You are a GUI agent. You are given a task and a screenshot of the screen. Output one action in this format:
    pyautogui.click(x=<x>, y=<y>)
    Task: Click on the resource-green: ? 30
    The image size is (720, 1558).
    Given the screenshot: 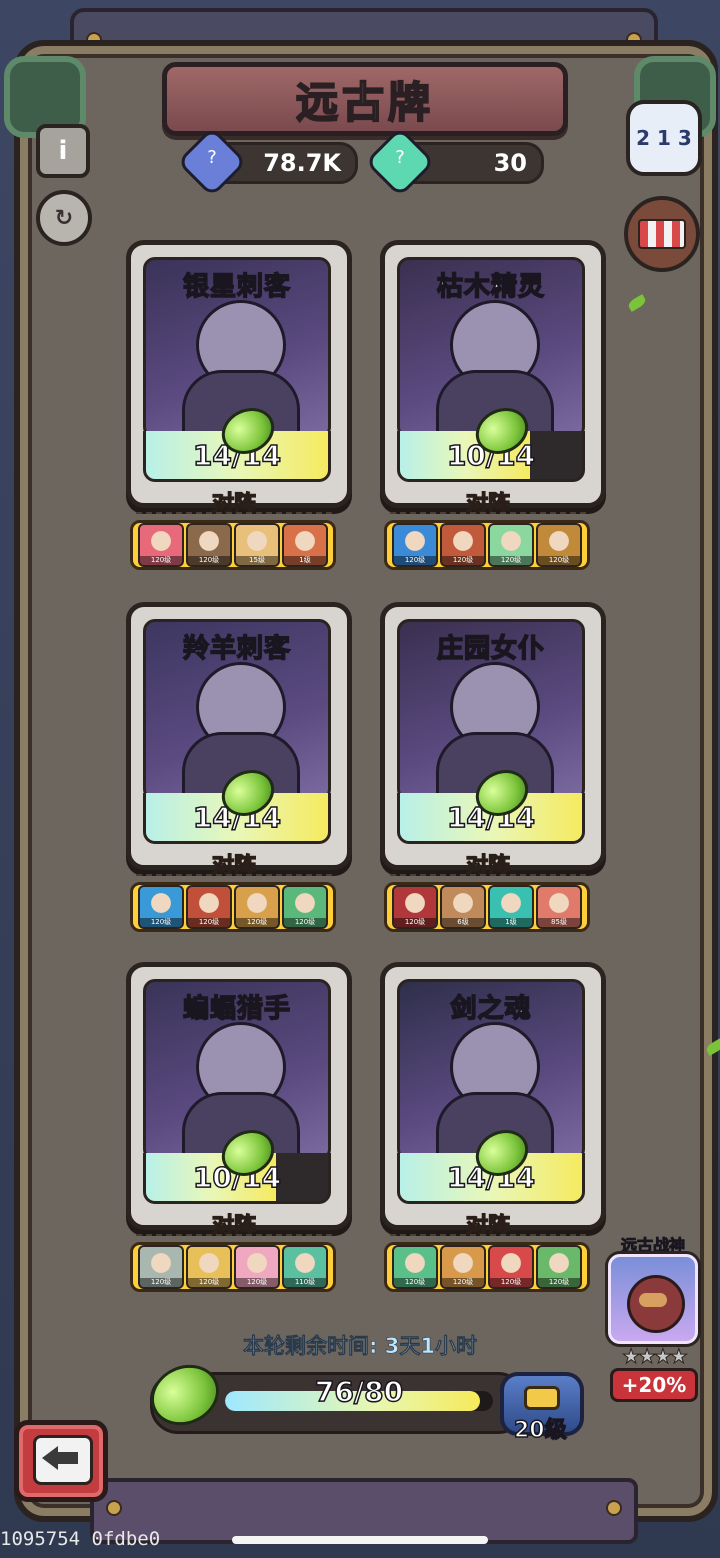 What is the action you would take?
    pyautogui.click(x=454, y=162)
    